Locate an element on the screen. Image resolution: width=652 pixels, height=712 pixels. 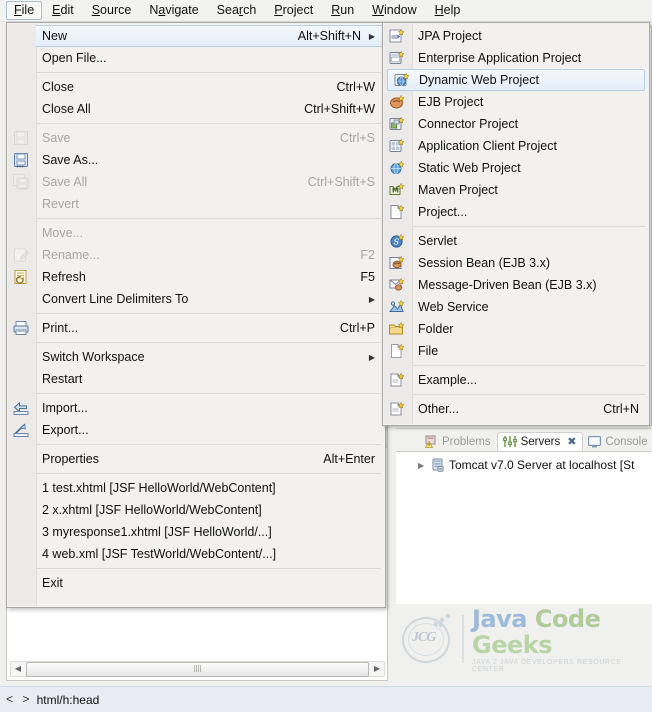
status-bar-text: html/h:head is located at coordinates (68, 699).